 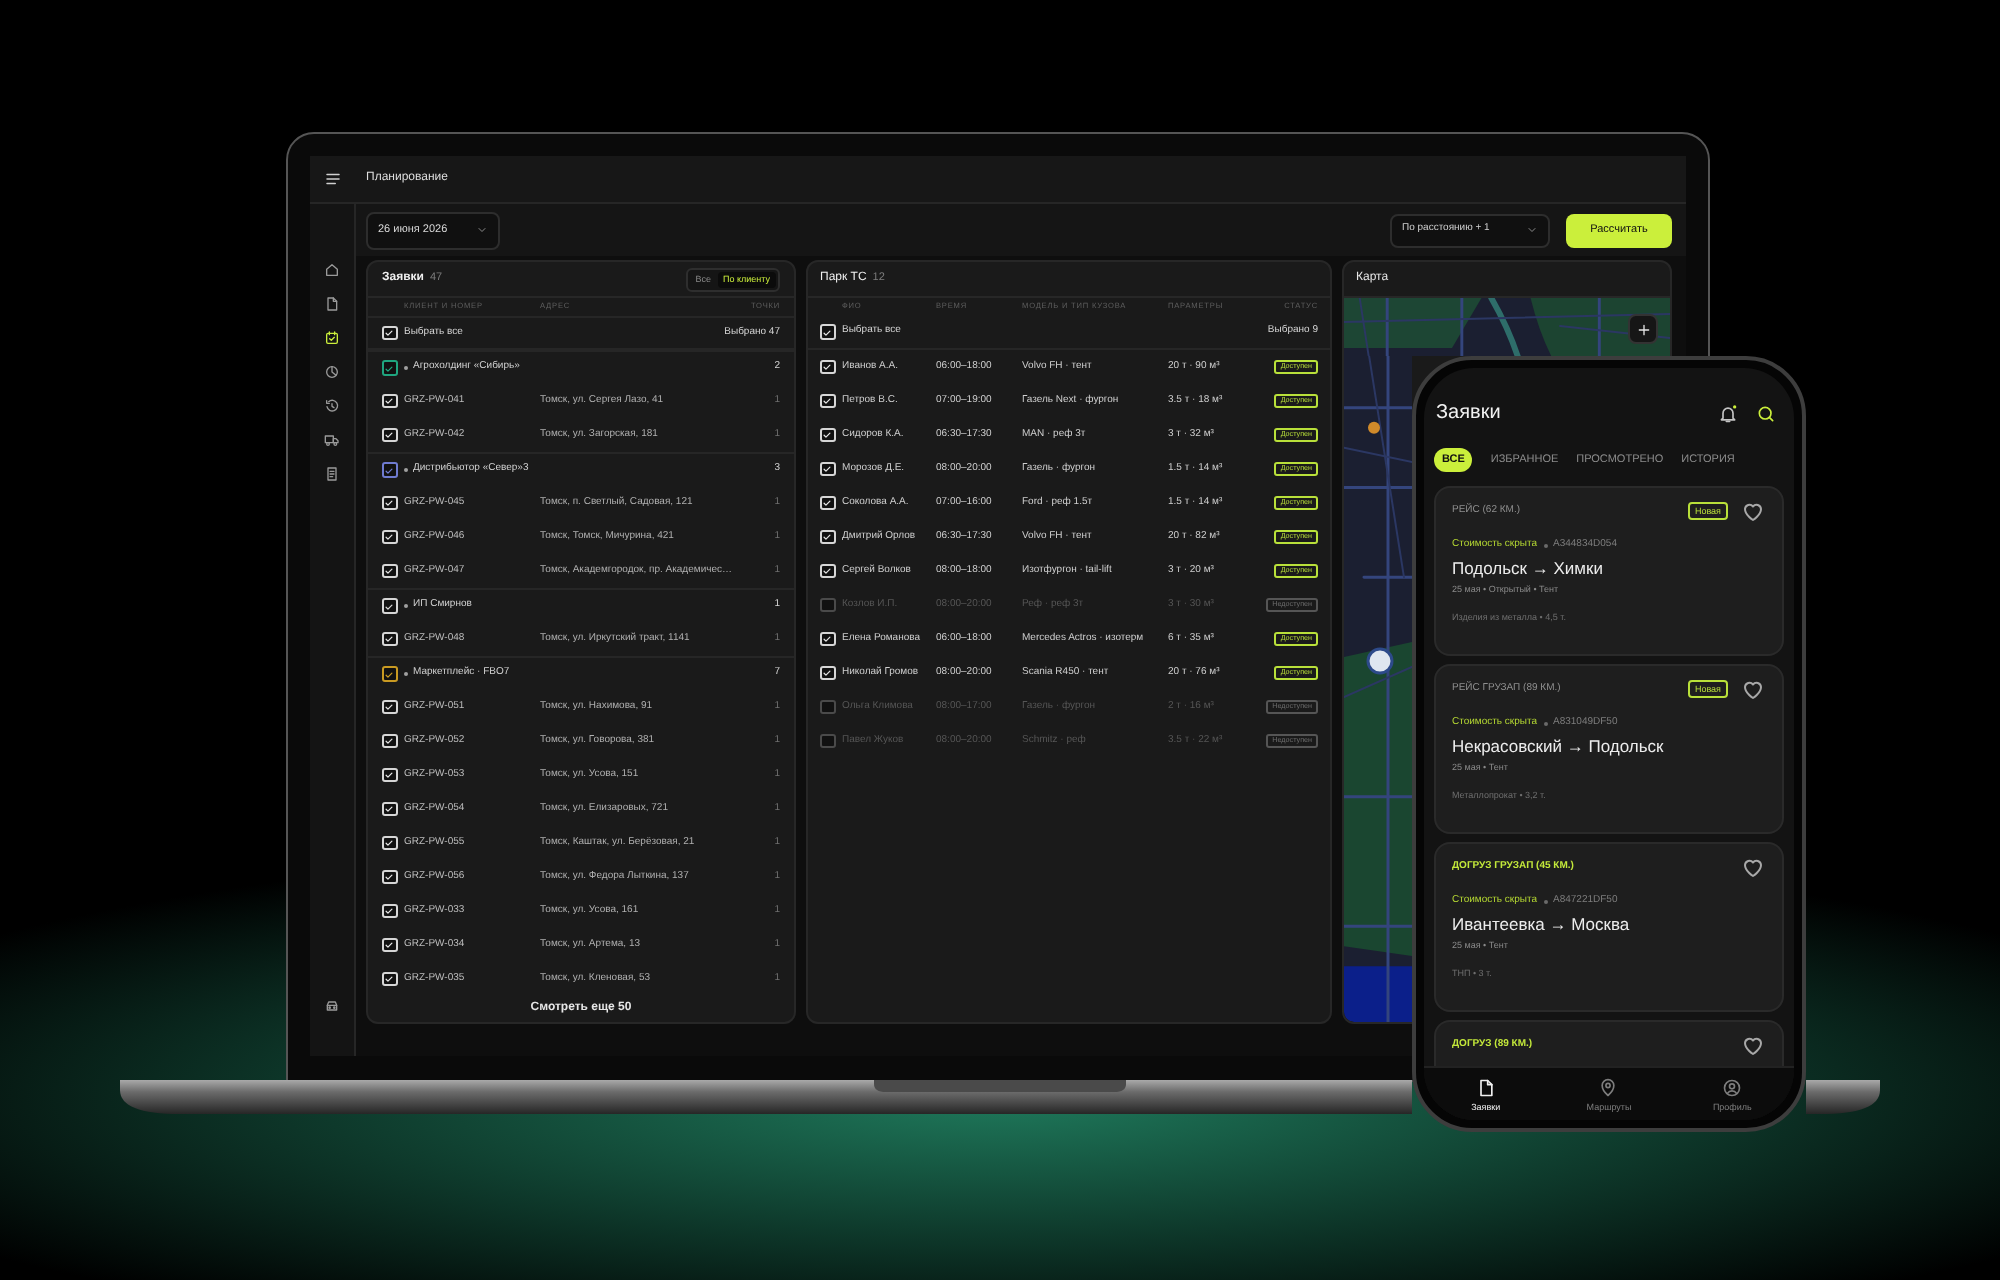 What do you see at coordinates (333, 179) in the screenshot?
I see `menu-icon` at bounding box center [333, 179].